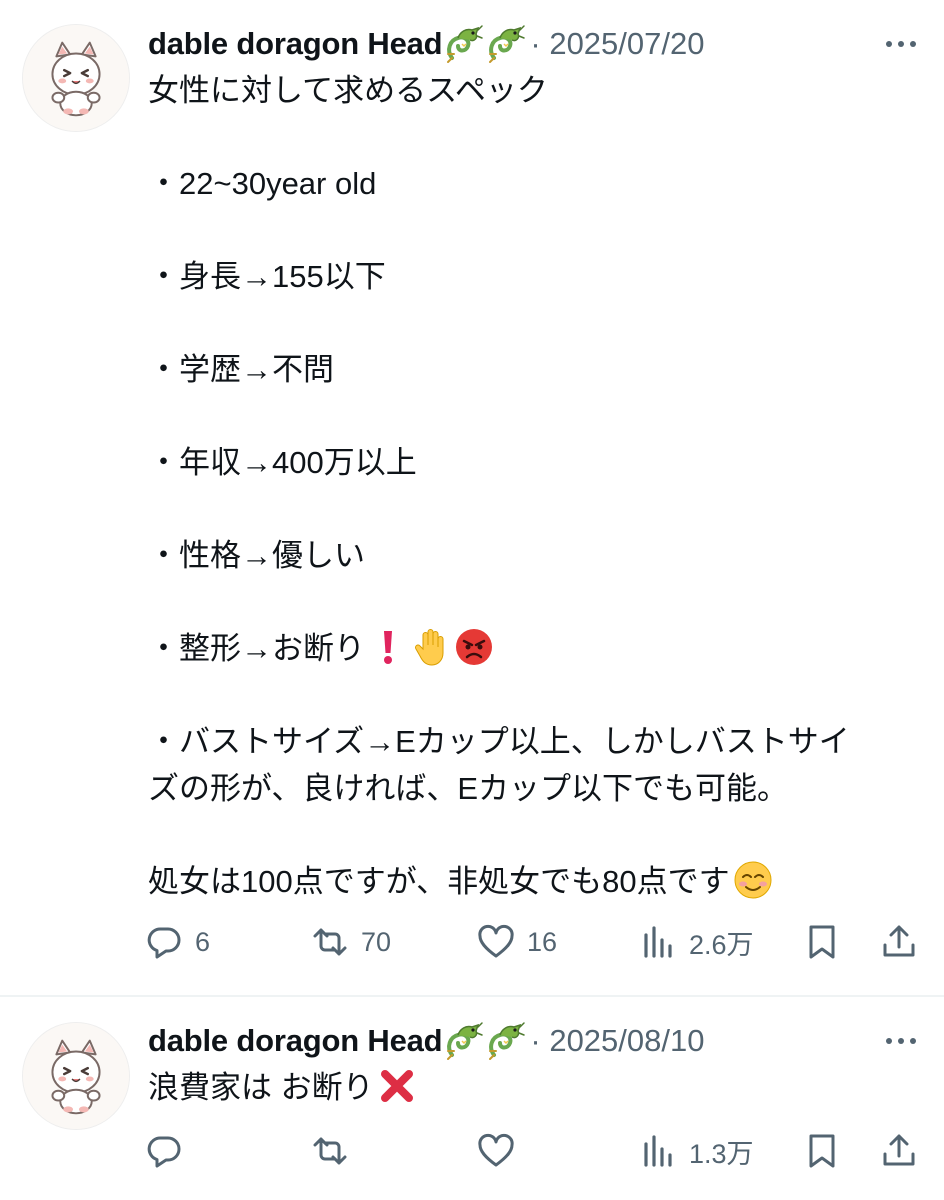  Describe the element at coordinates (351, 942) in the screenshot. I see `repost-button: 70` at that location.